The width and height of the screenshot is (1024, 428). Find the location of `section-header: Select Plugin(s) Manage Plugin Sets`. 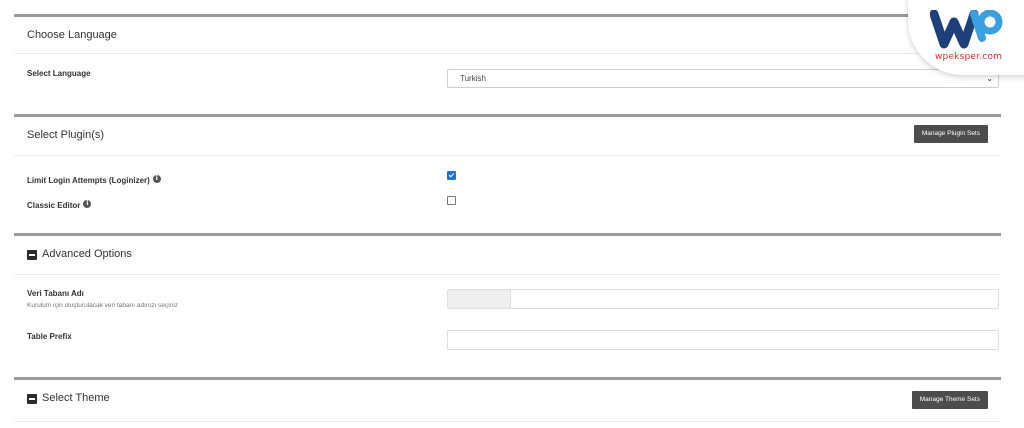

section-header: Select Plugin(s) Manage Plugin Sets is located at coordinates (507, 136).